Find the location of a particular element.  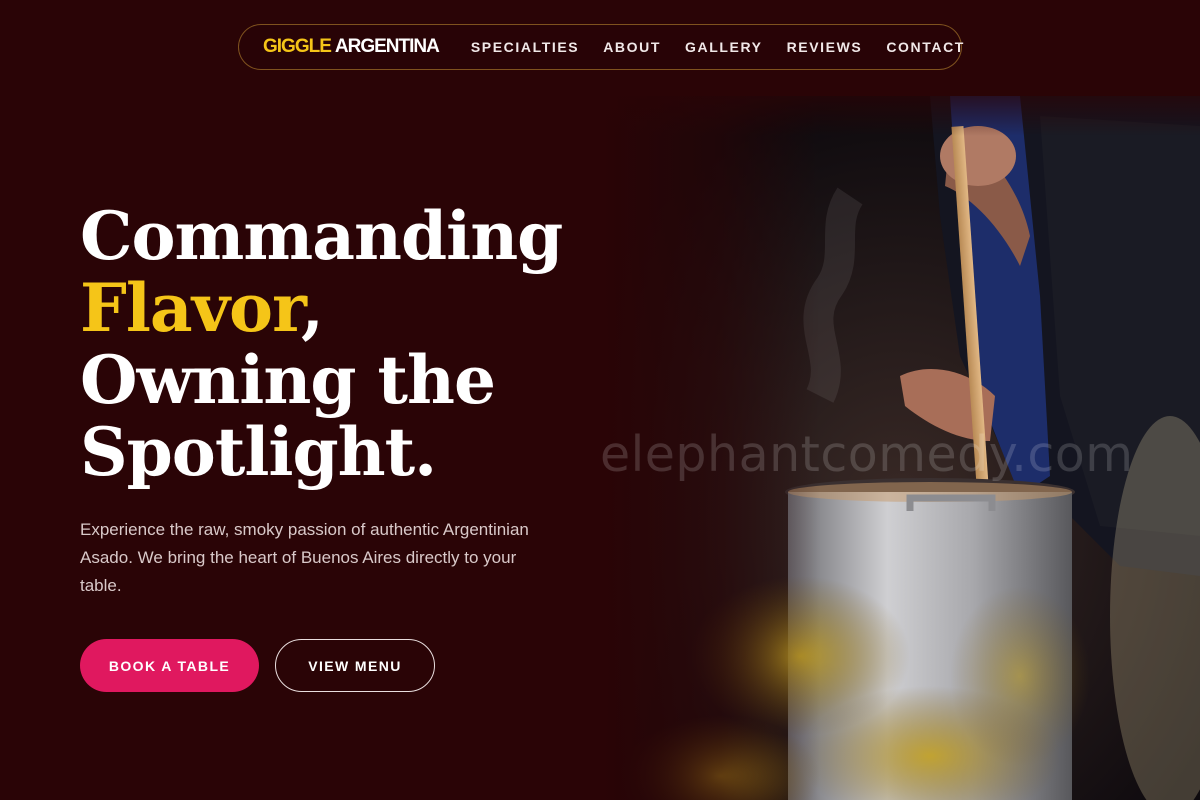

headline-line-2: Flavor, is located at coordinates (321, 308).